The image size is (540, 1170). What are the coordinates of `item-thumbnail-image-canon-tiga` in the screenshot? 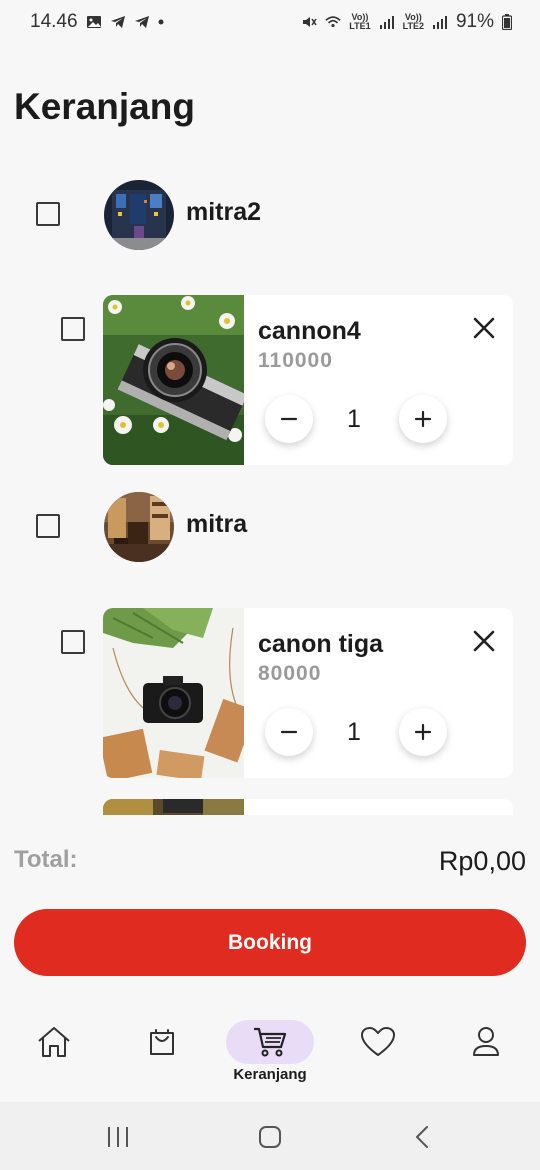 It's located at (173, 693).